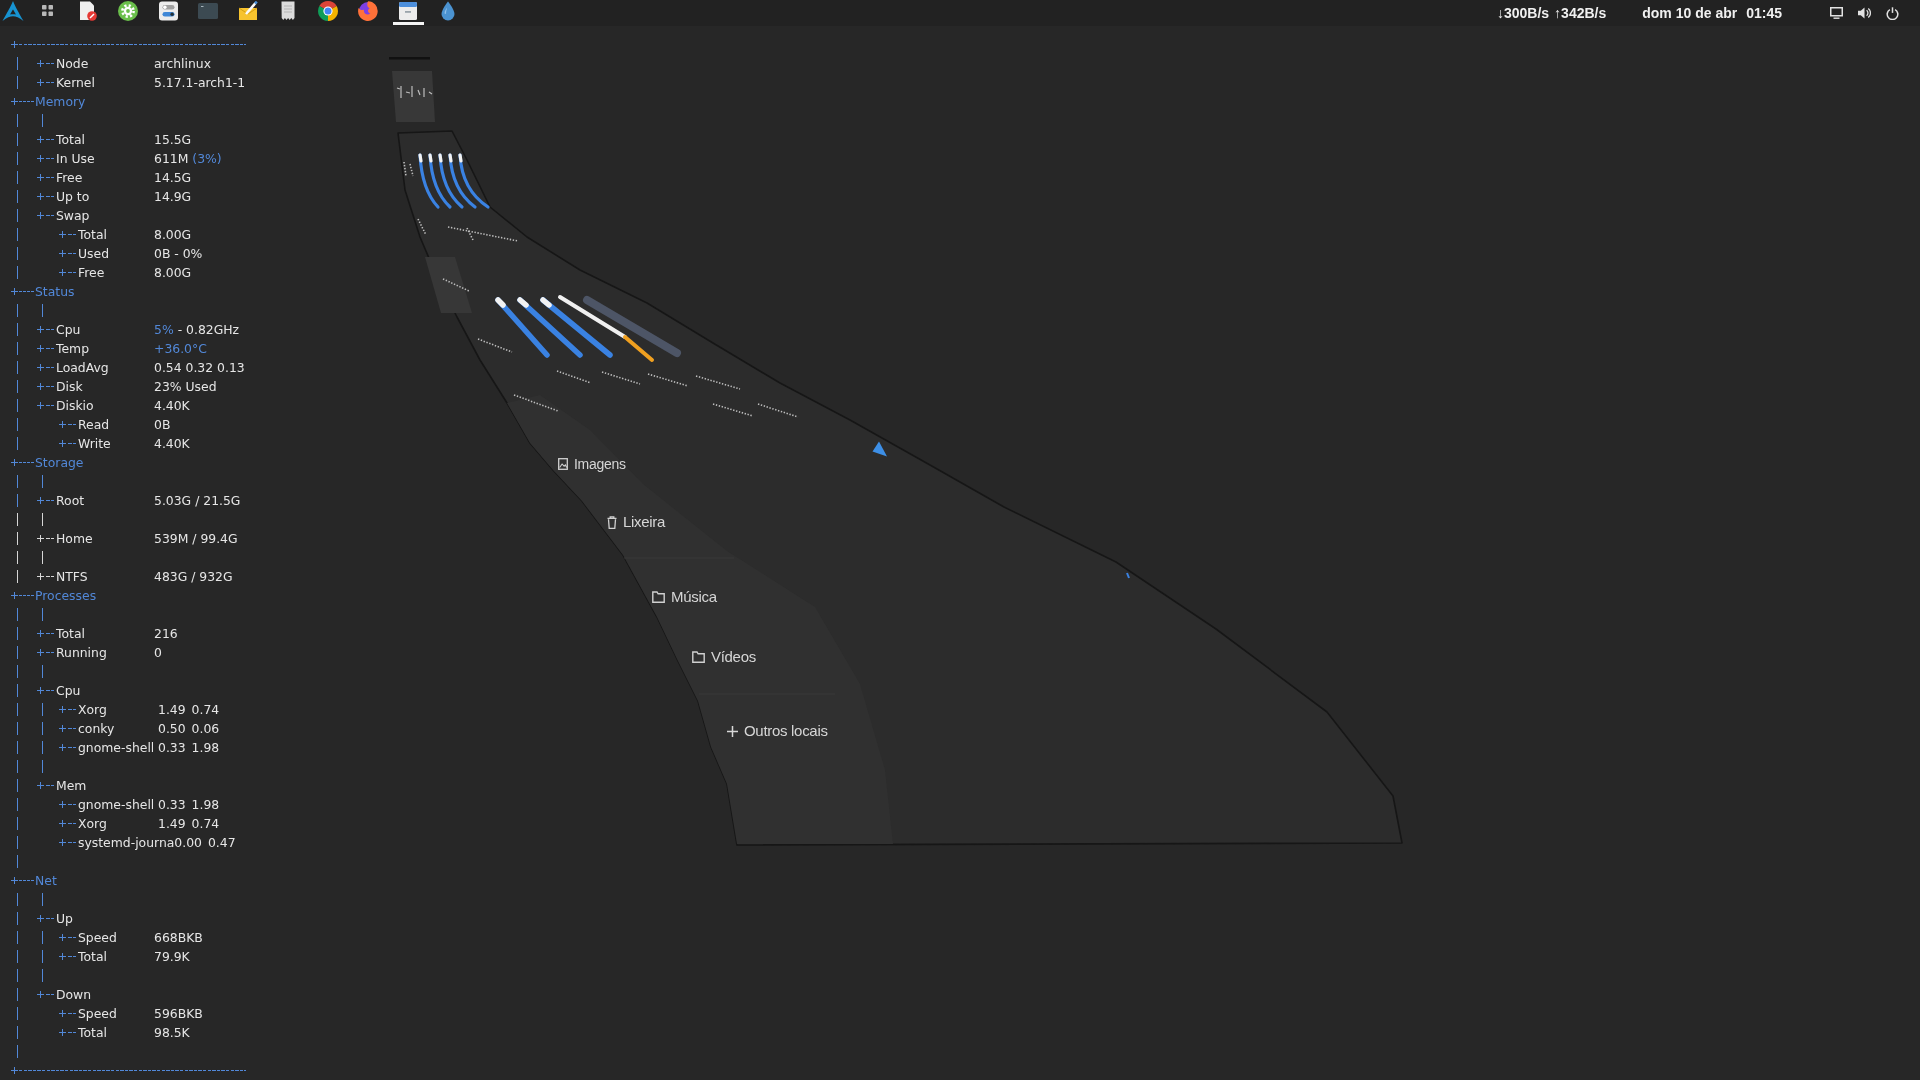  What do you see at coordinates (208, 10) in the screenshot?
I see `terminal-icon` at bounding box center [208, 10].